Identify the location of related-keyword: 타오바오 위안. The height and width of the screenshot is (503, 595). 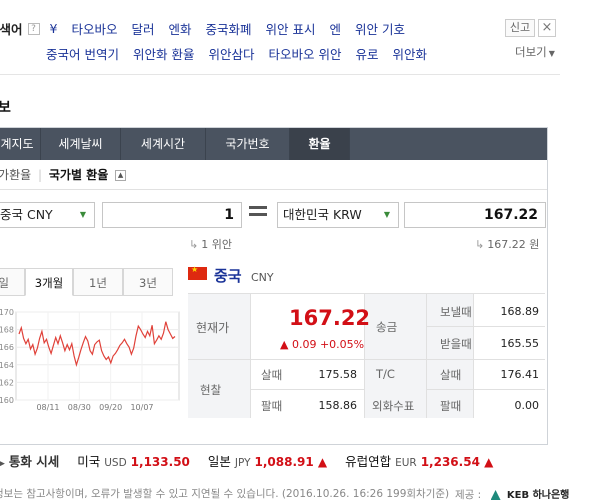
(304, 53).